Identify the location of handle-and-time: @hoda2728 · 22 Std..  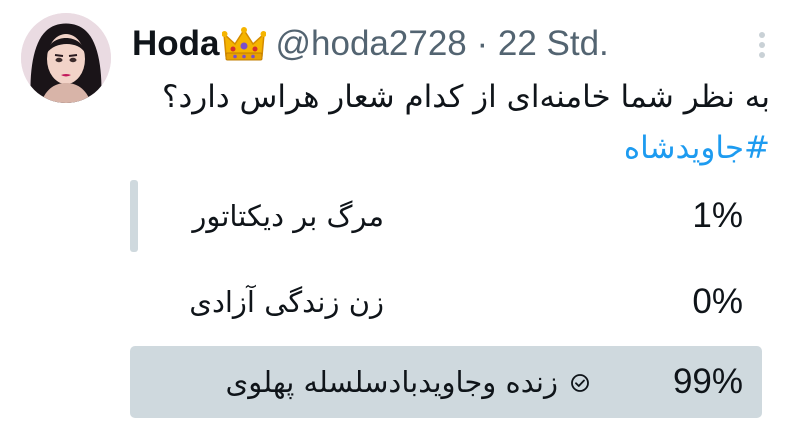
(442, 44).